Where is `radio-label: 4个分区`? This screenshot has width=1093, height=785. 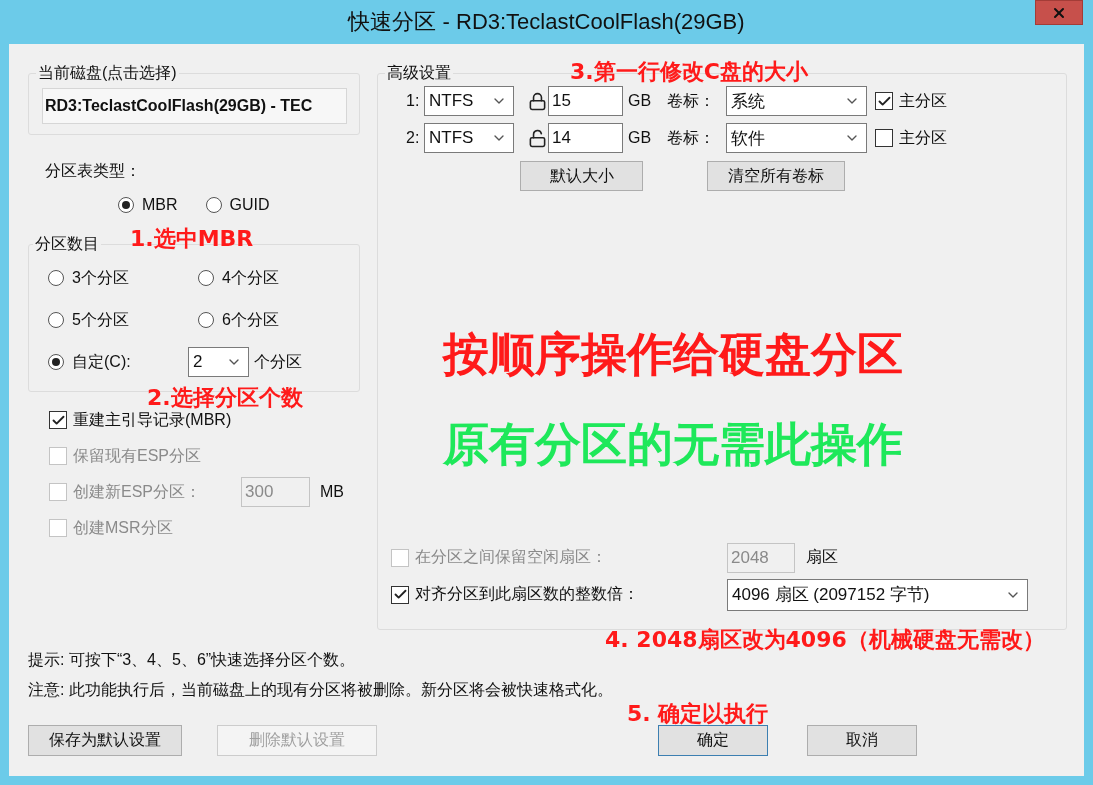
radio-label: 4个分区 is located at coordinates (250, 277).